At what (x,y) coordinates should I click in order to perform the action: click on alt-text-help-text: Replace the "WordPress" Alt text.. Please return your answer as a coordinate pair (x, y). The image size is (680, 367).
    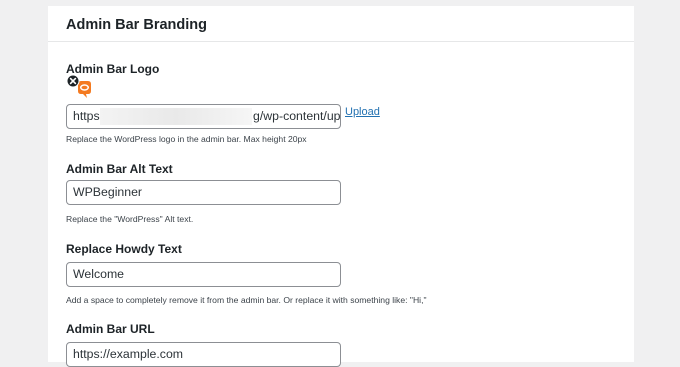
    Looking at the image, I should click on (130, 219).